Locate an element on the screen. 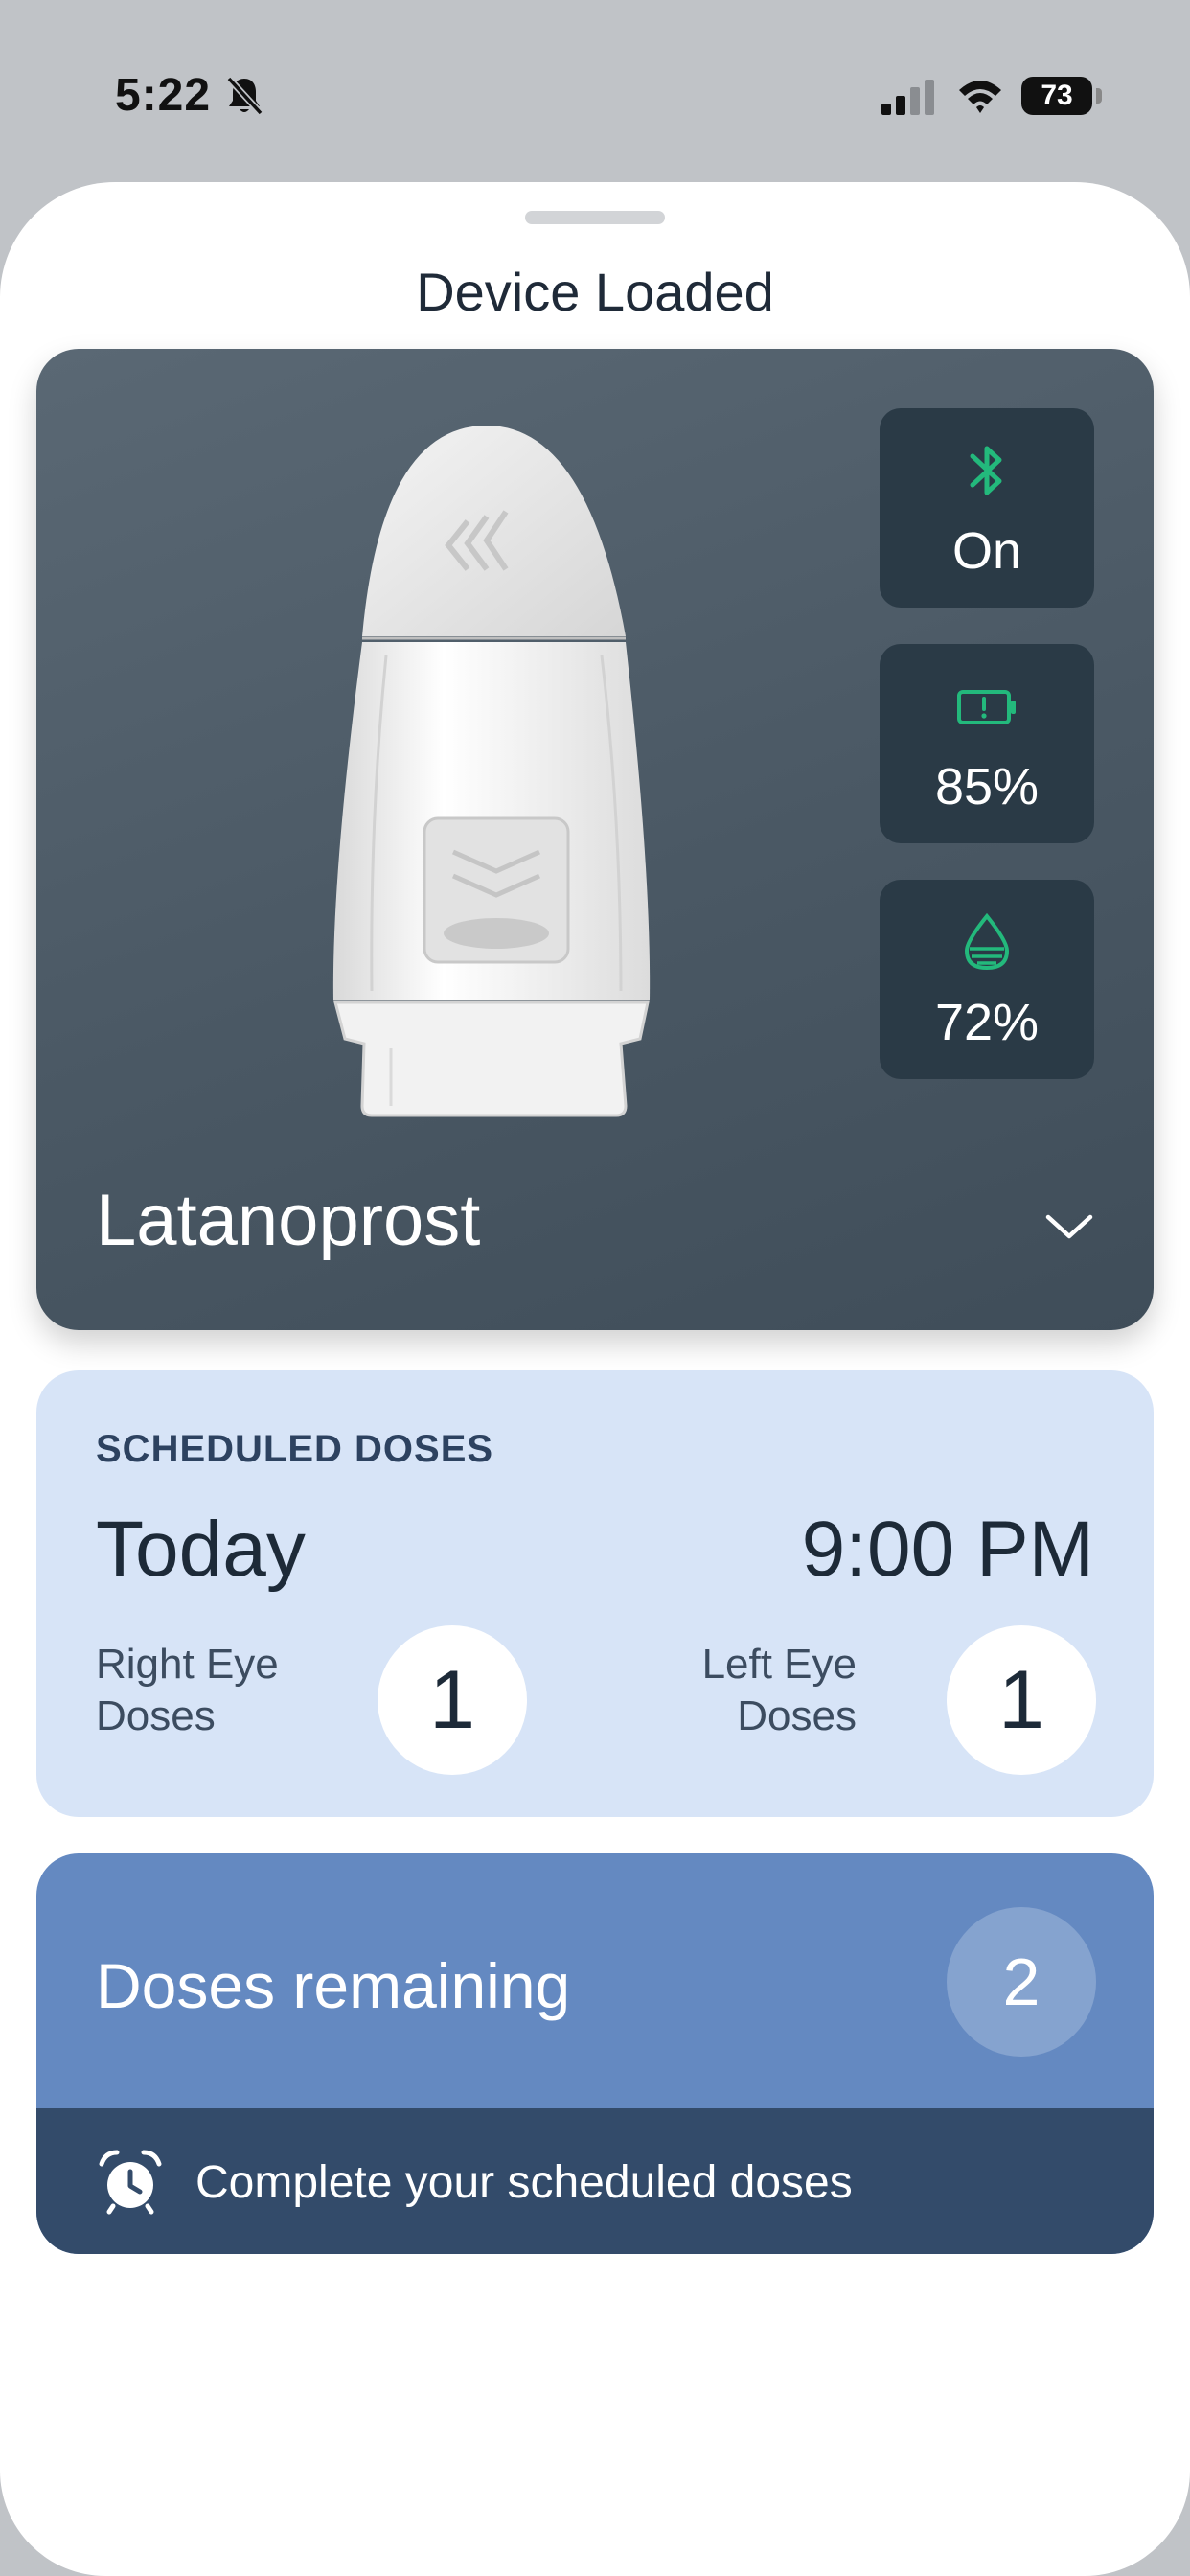 This screenshot has width=1190, height=2576. drop-icon is located at coordinates (987, 941).